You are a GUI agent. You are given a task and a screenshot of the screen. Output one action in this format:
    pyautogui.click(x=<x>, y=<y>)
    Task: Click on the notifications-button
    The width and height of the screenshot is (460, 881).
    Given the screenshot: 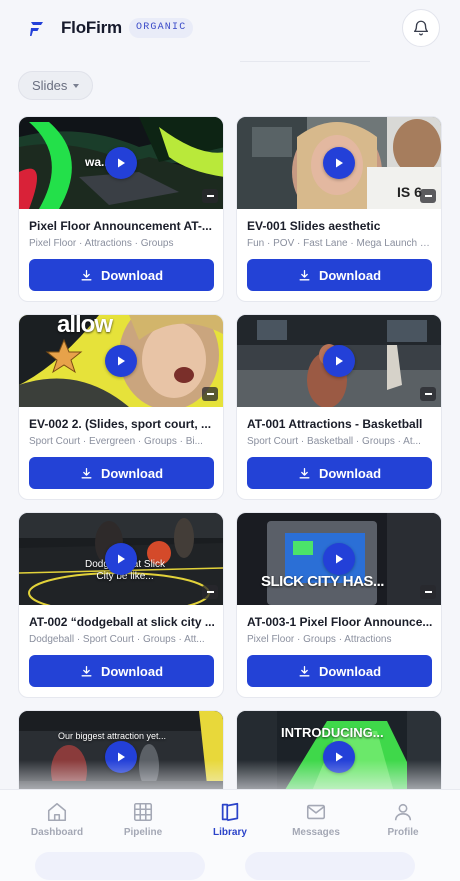 What is the action you would take?
    pyautogui.click(x=421, y=28)
    